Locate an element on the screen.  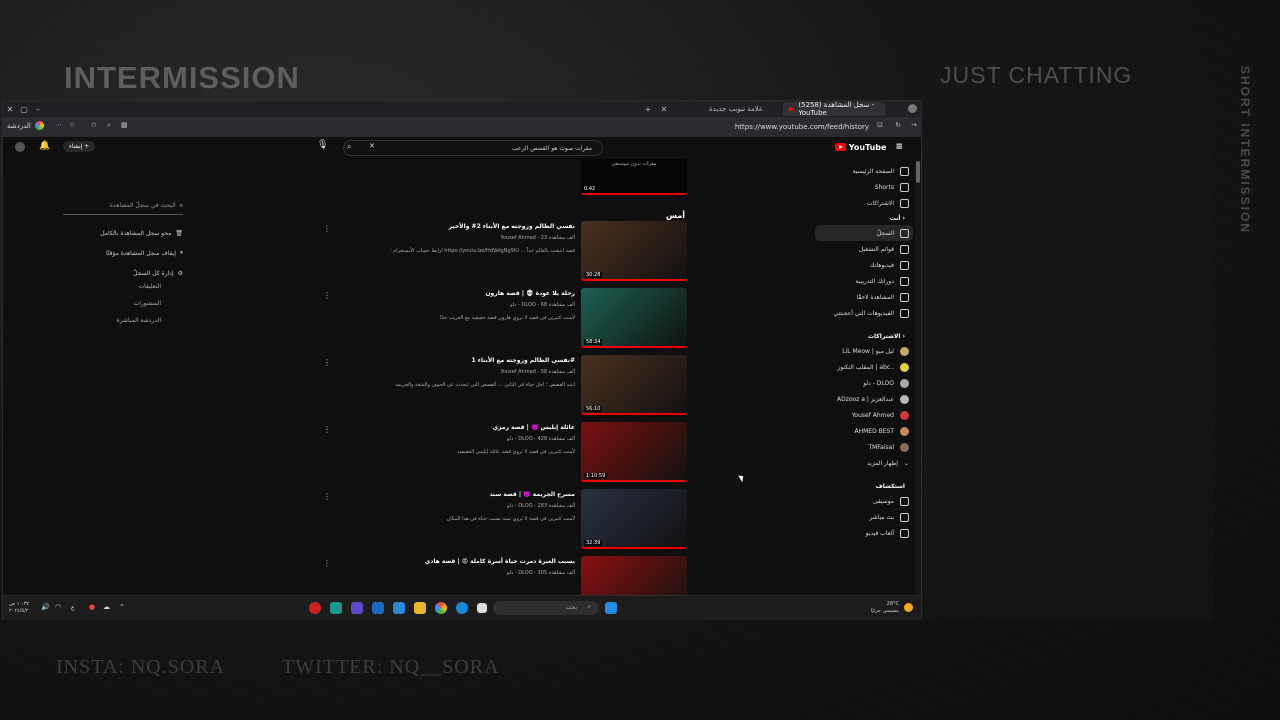
video-thumbnail: 1:10:59 is located at coordinates (634, 452).